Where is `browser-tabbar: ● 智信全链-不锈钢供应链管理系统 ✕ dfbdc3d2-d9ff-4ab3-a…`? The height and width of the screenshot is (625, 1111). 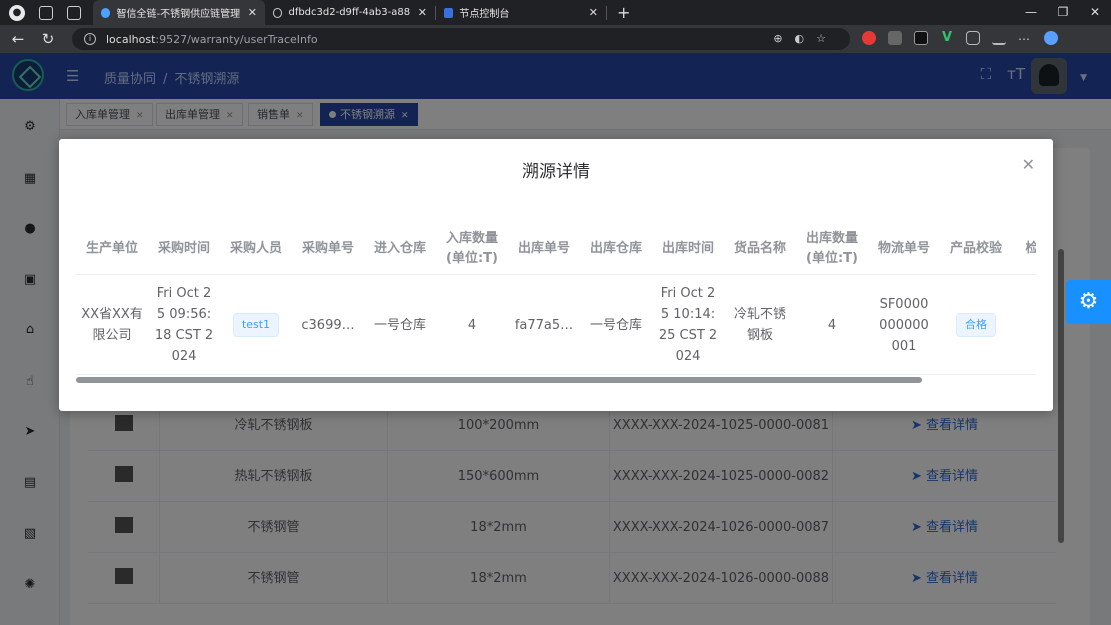
browser-tabbar: ● 智信全链-不锈钢供应链管理系统 ✕ dfbdc3d2-d9ff-4ab3-a… is located at coordinates (555, 12).